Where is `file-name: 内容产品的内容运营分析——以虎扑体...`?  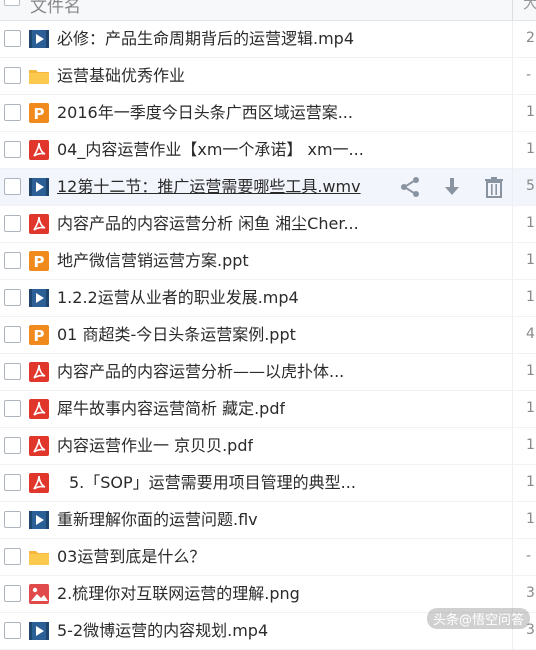 file-name: 内容产品的内容运营分析——以虎扑体... is located at coordinates (200, 372).